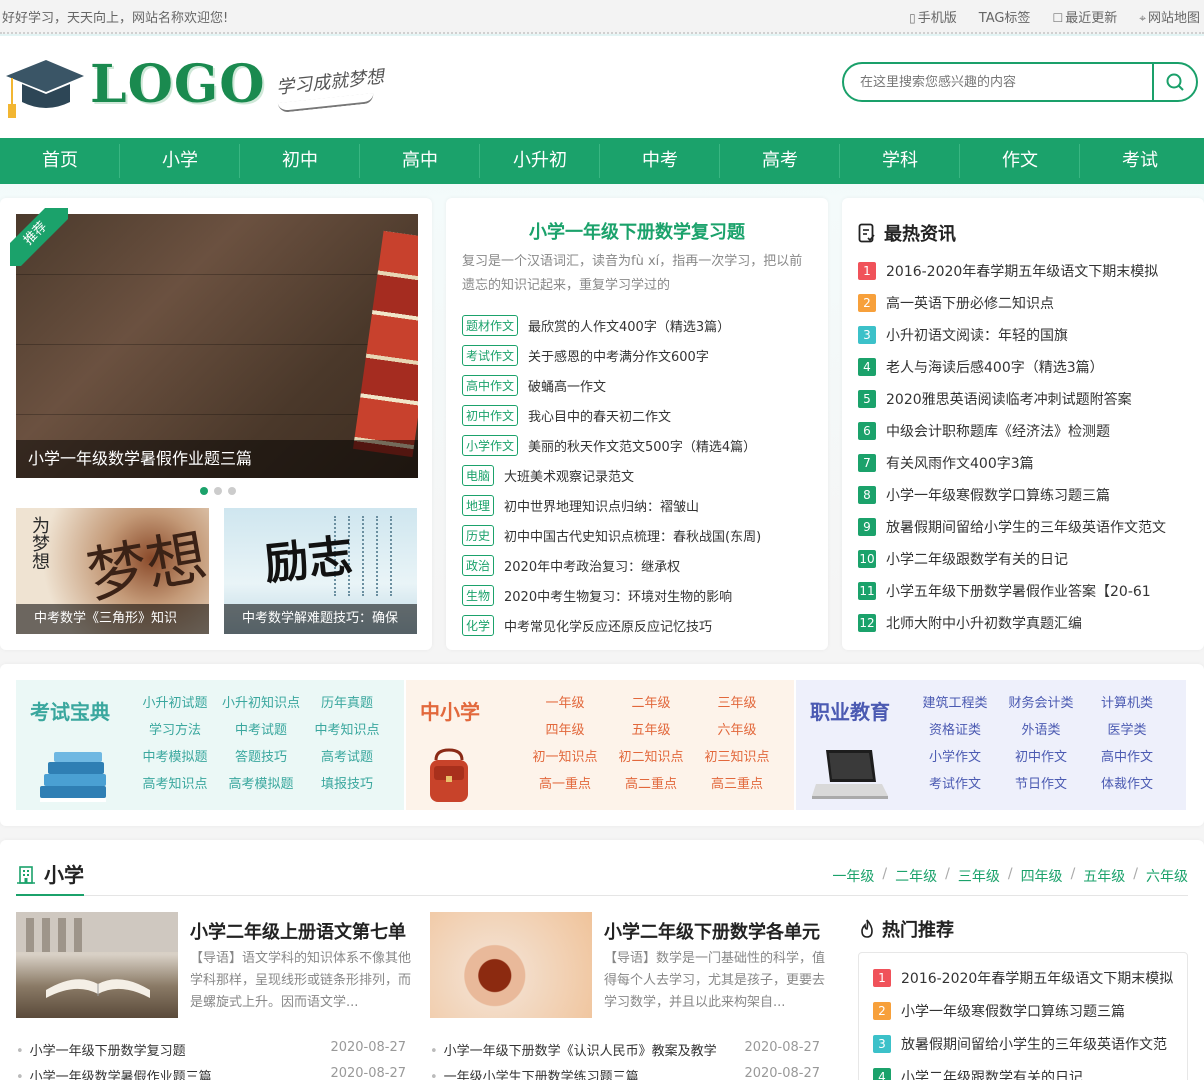  Describe the element at coordinates (1042, 876) in the screenshot. I see `grade-link: 四年级` at that location.